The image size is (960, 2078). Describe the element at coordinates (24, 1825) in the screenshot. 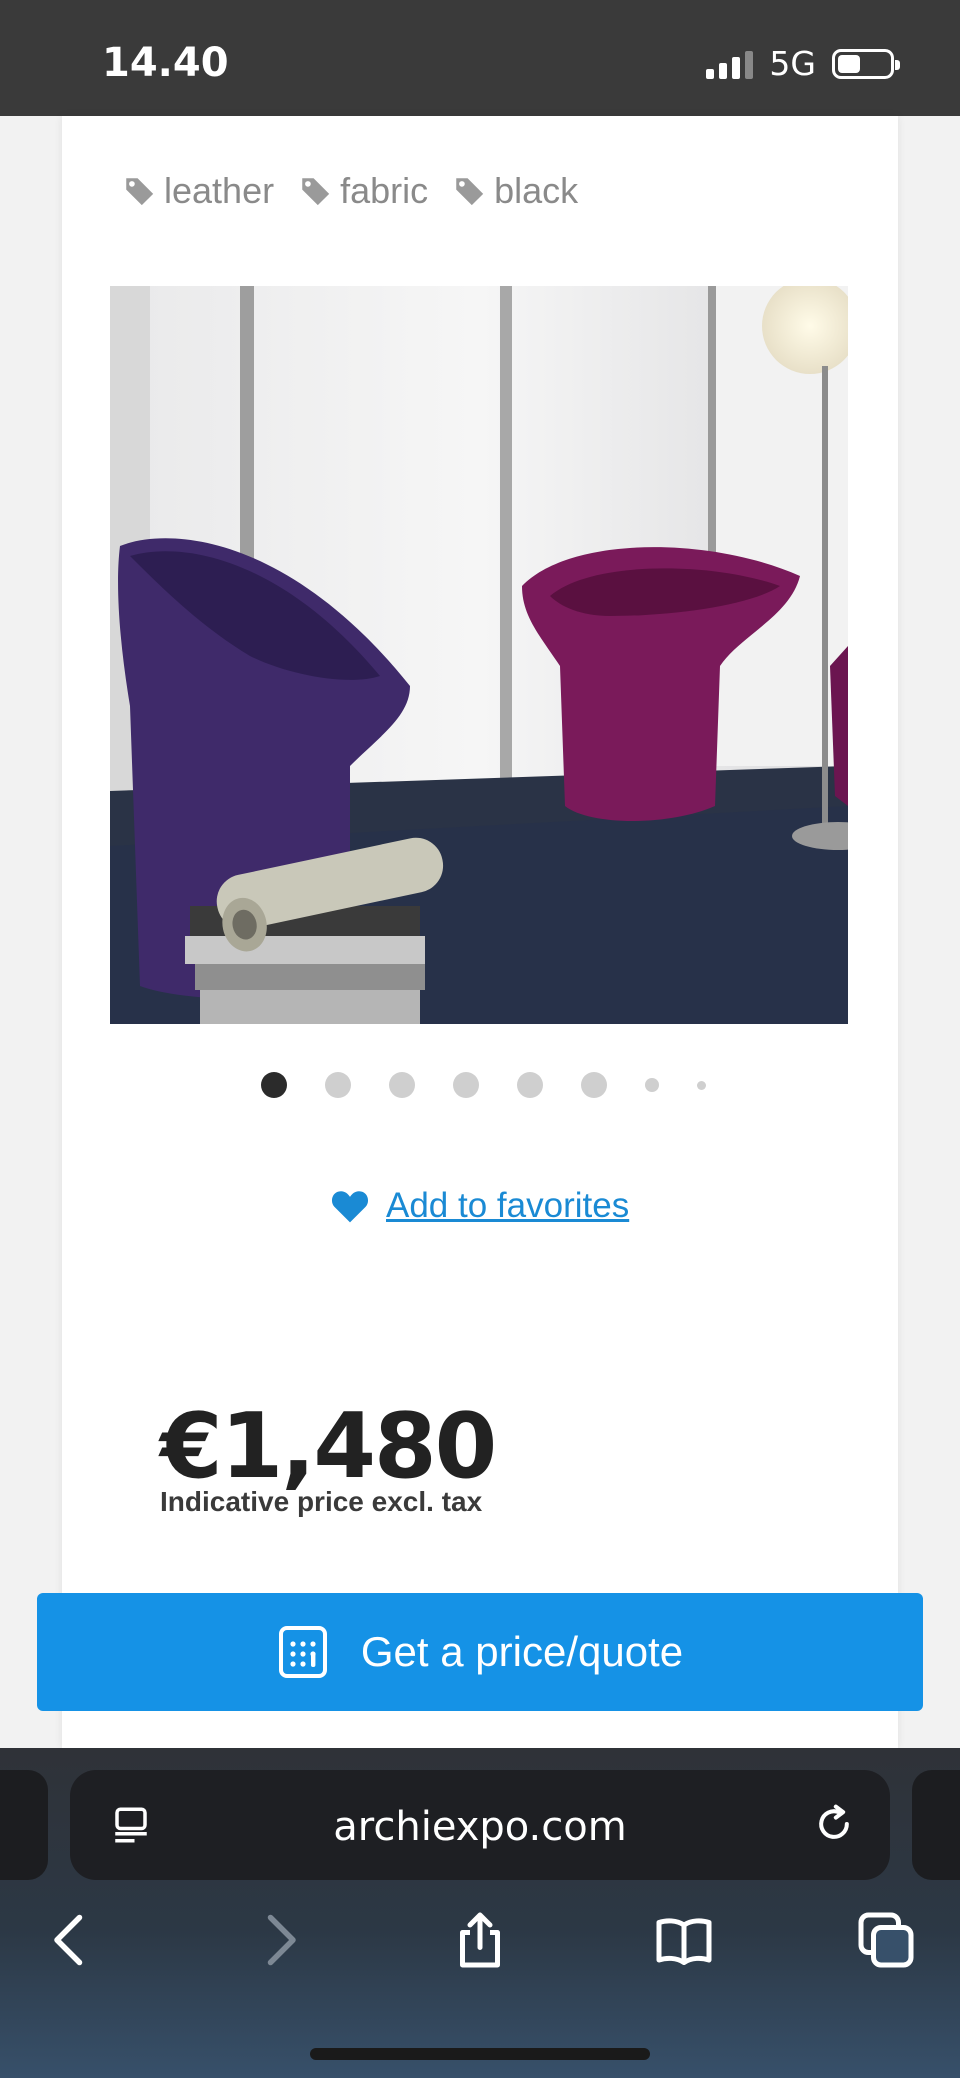

I see `previous-tab-peek` at that location.